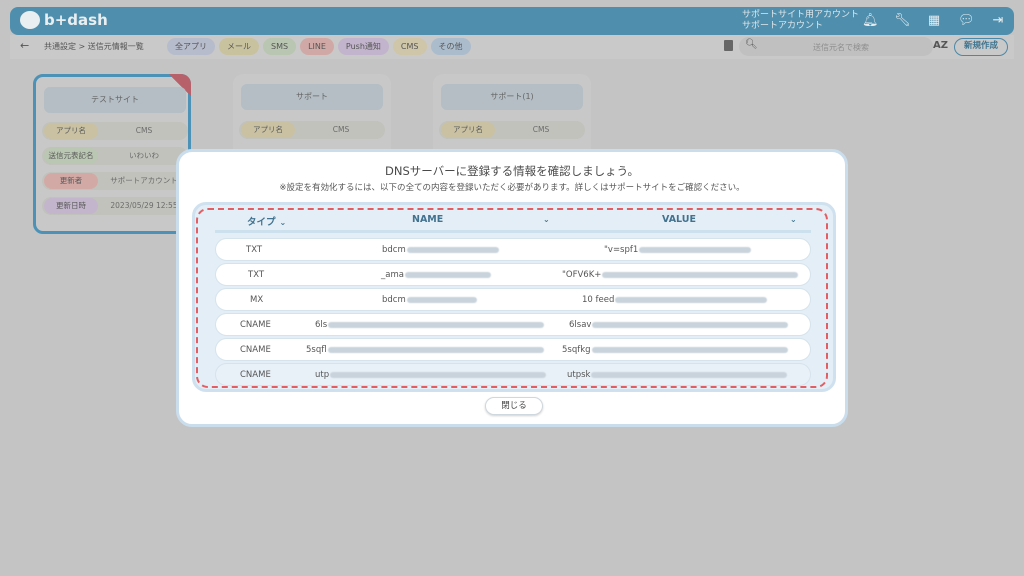 The width and height of the screenshot is (1024, 576). What do you see at coordinates (598, 300) in the screenshot?
I see `dns-value: 10 feed` at bounding box center [598, 300].